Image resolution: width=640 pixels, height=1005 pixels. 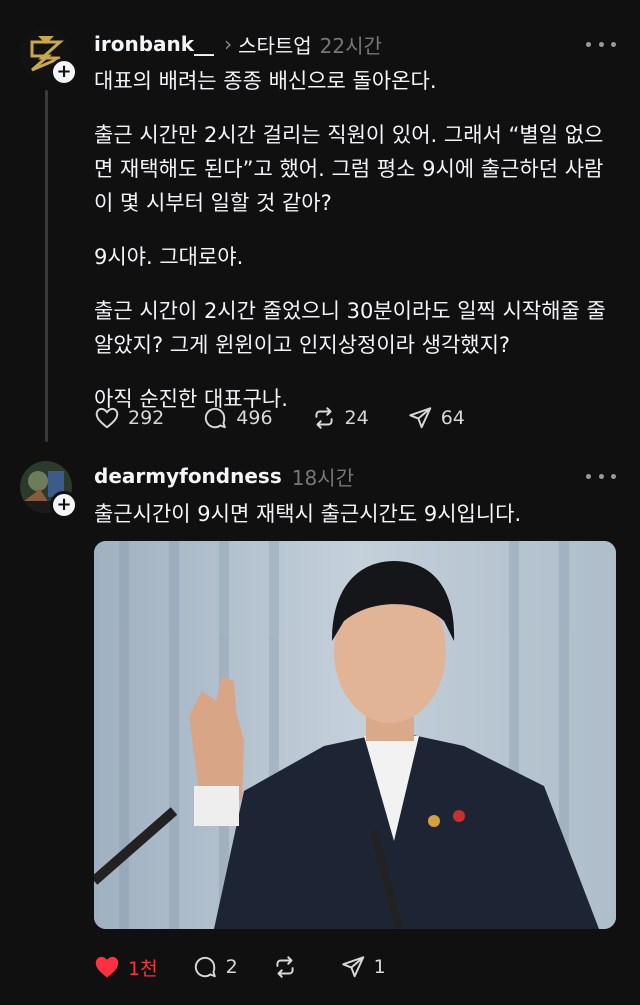 I want to click on share-count: 64, so click(x=452, y=418).